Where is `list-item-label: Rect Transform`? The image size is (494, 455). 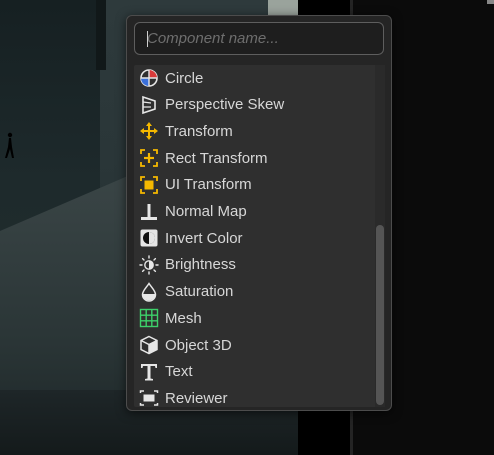
list-item-label: Rect Transform is located at coordinates (216, 158).